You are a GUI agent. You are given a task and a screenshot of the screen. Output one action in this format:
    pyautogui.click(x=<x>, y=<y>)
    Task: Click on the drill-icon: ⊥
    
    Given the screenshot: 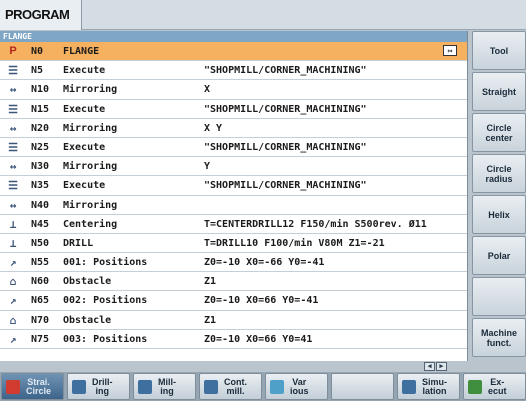 What is the action you would take?
    pyautogui.click(x=13, y=243)
    